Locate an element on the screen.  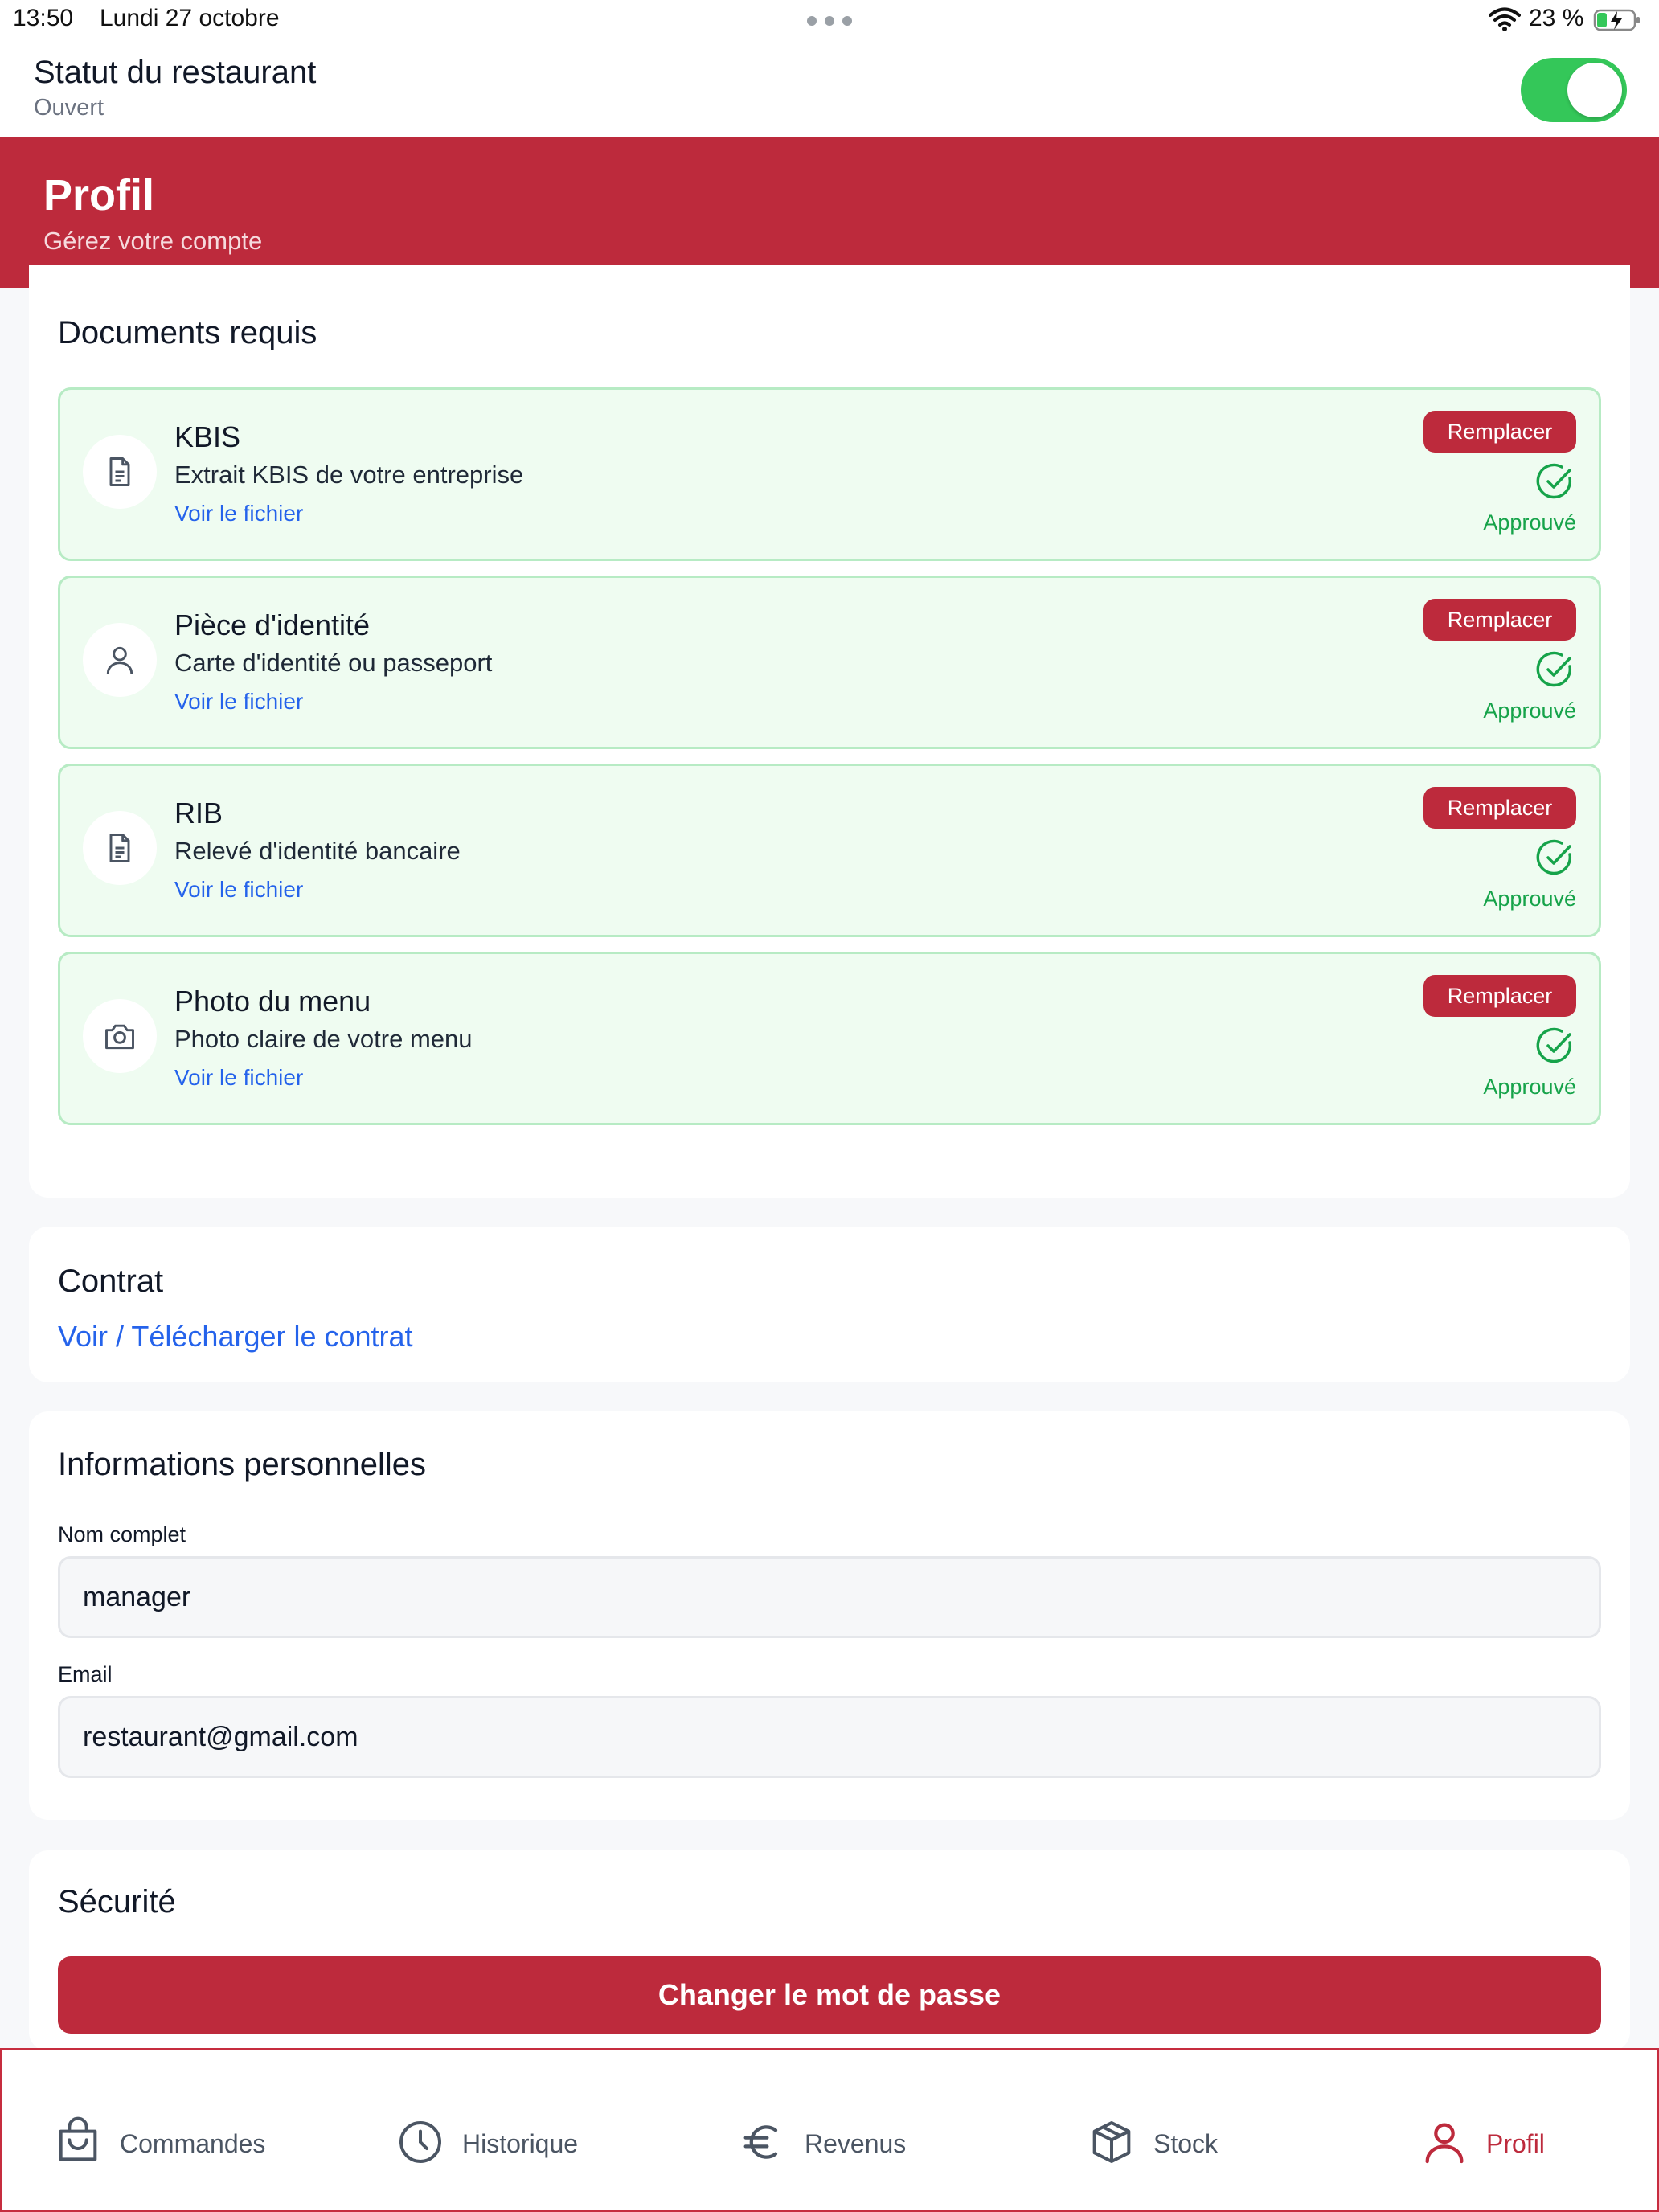
name-label: Nom complet is located at coordinates (122, 1534).